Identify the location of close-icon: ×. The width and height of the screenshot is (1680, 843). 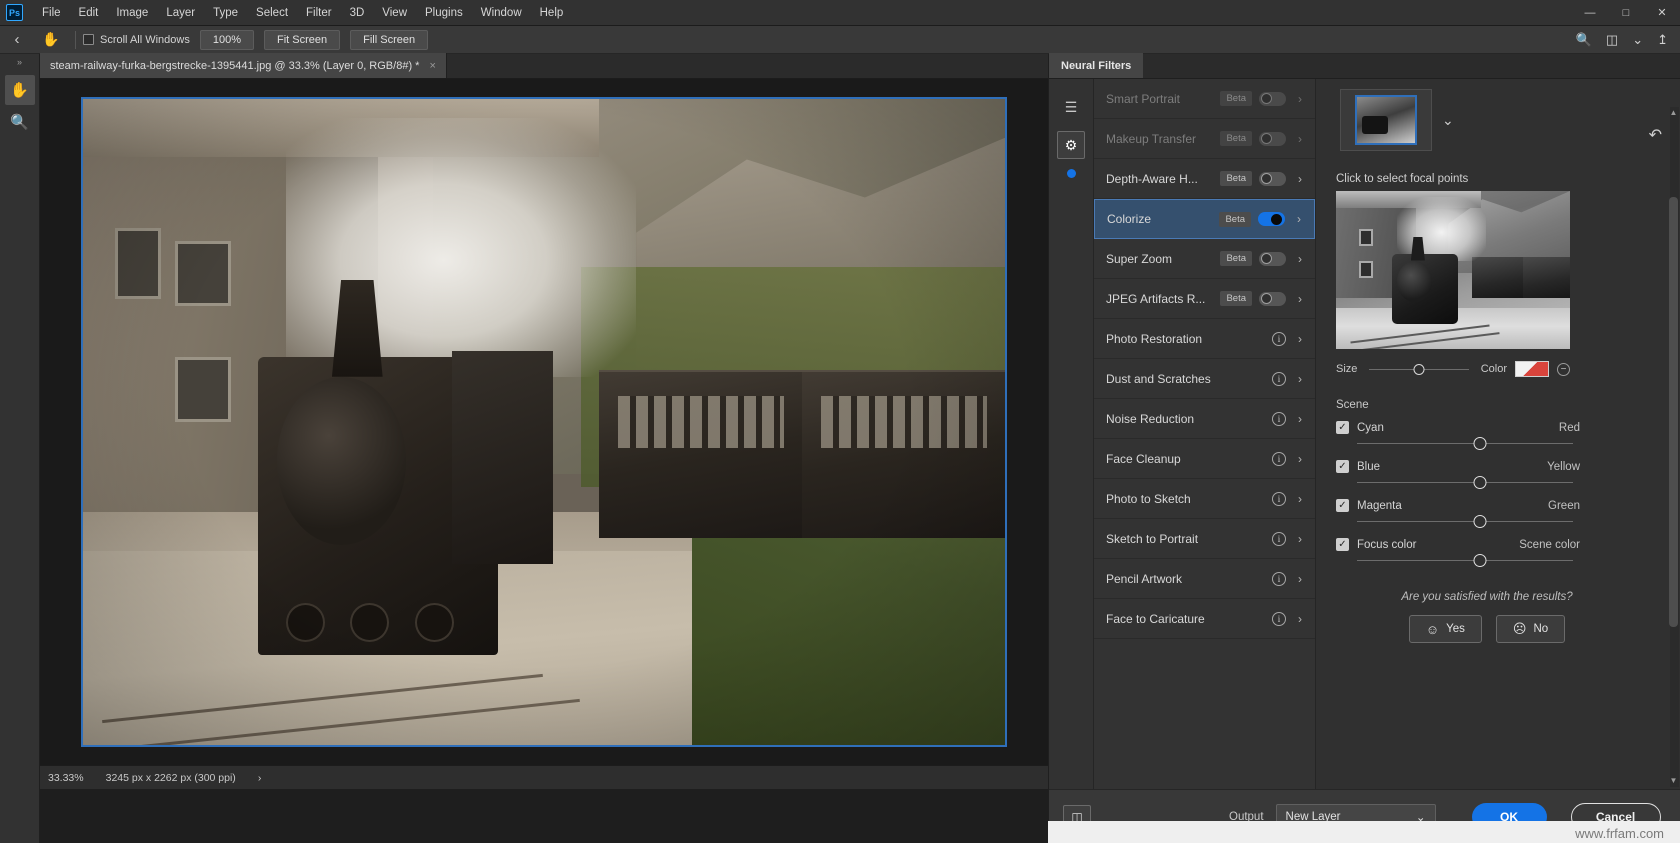
(432, 66).